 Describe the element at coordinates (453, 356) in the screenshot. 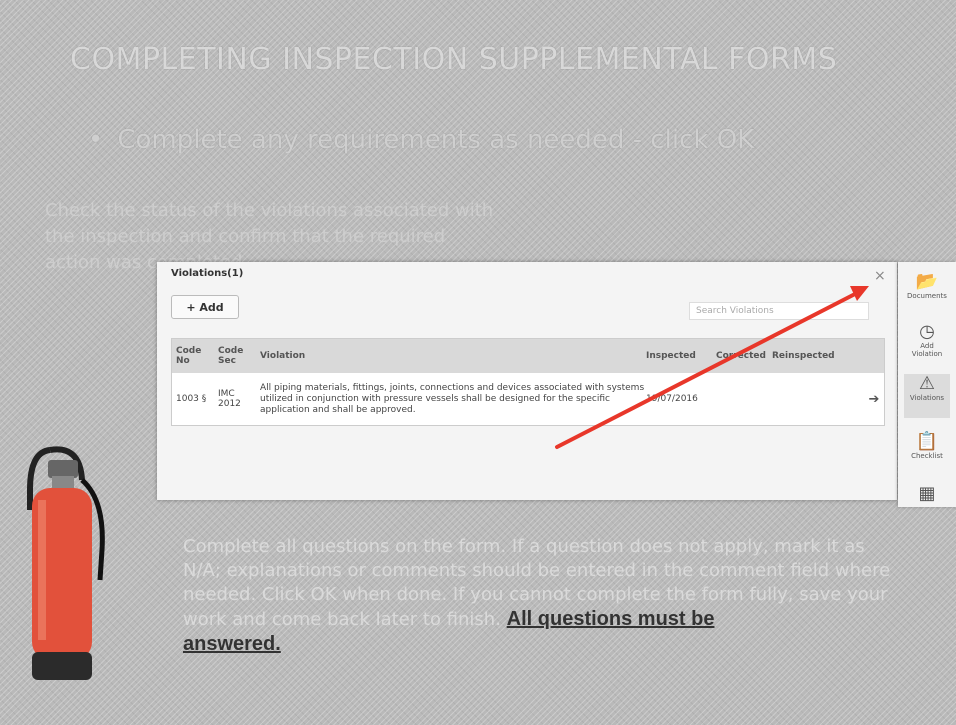

I see `col-violation: Violation` at that location.